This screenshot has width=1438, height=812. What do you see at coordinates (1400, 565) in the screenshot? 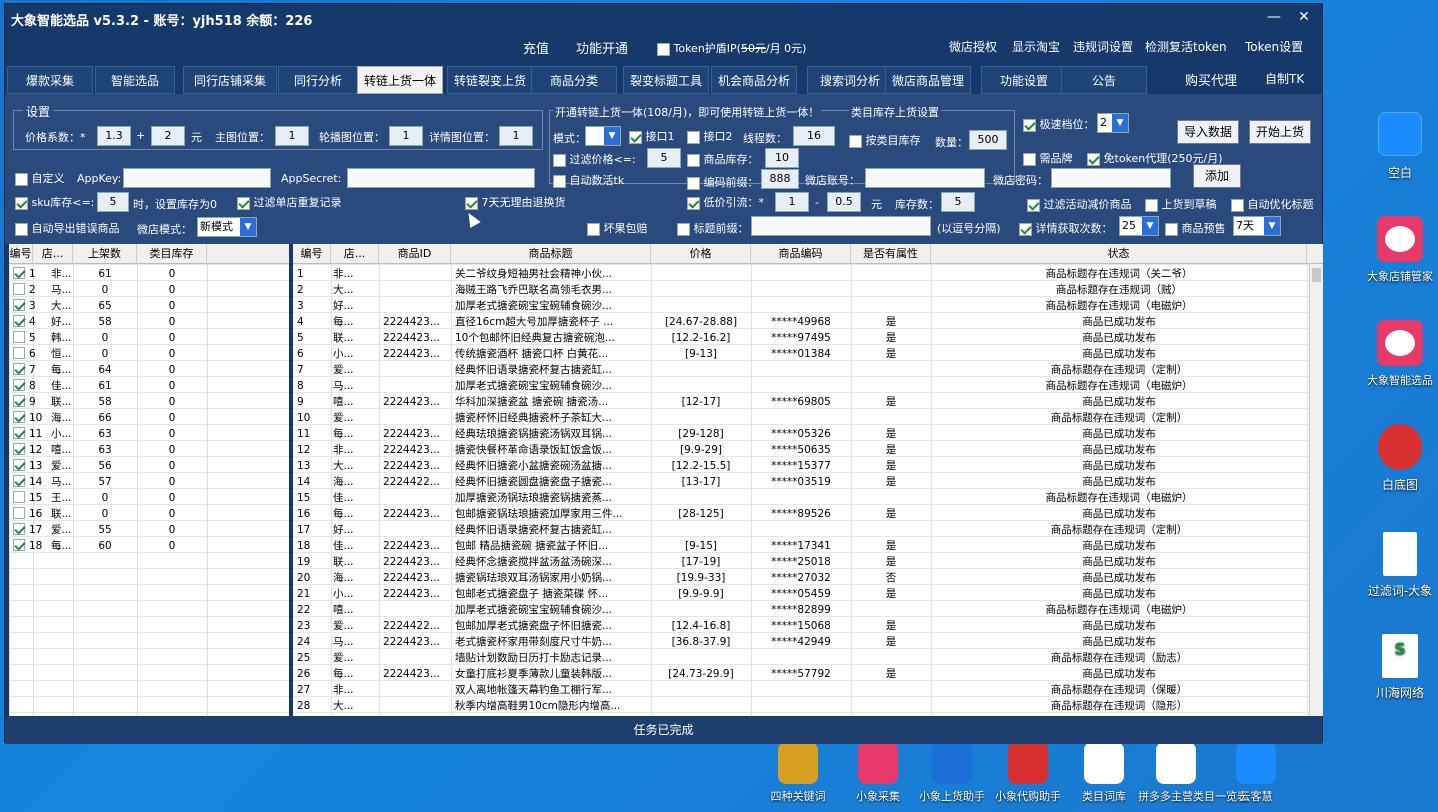
I see `desktop-icon-filter-words: 过滤词-大象` at bounding box center [1400, 565].